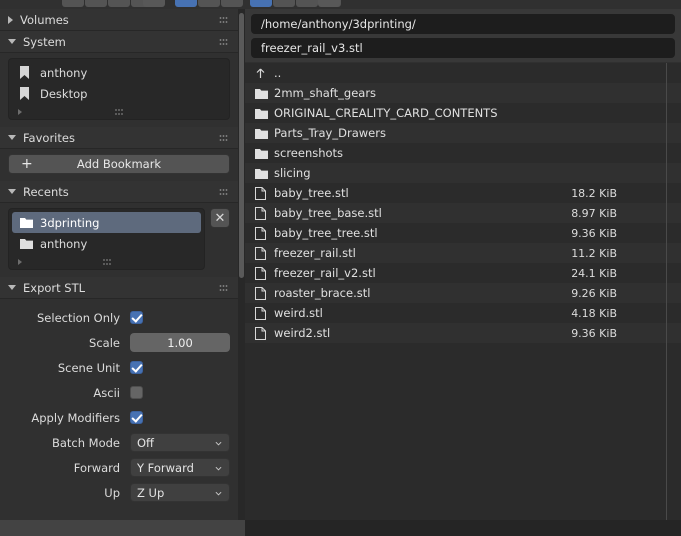  I want to click on recents-body: 3dprinting anthony ✕, so click(119, 240).